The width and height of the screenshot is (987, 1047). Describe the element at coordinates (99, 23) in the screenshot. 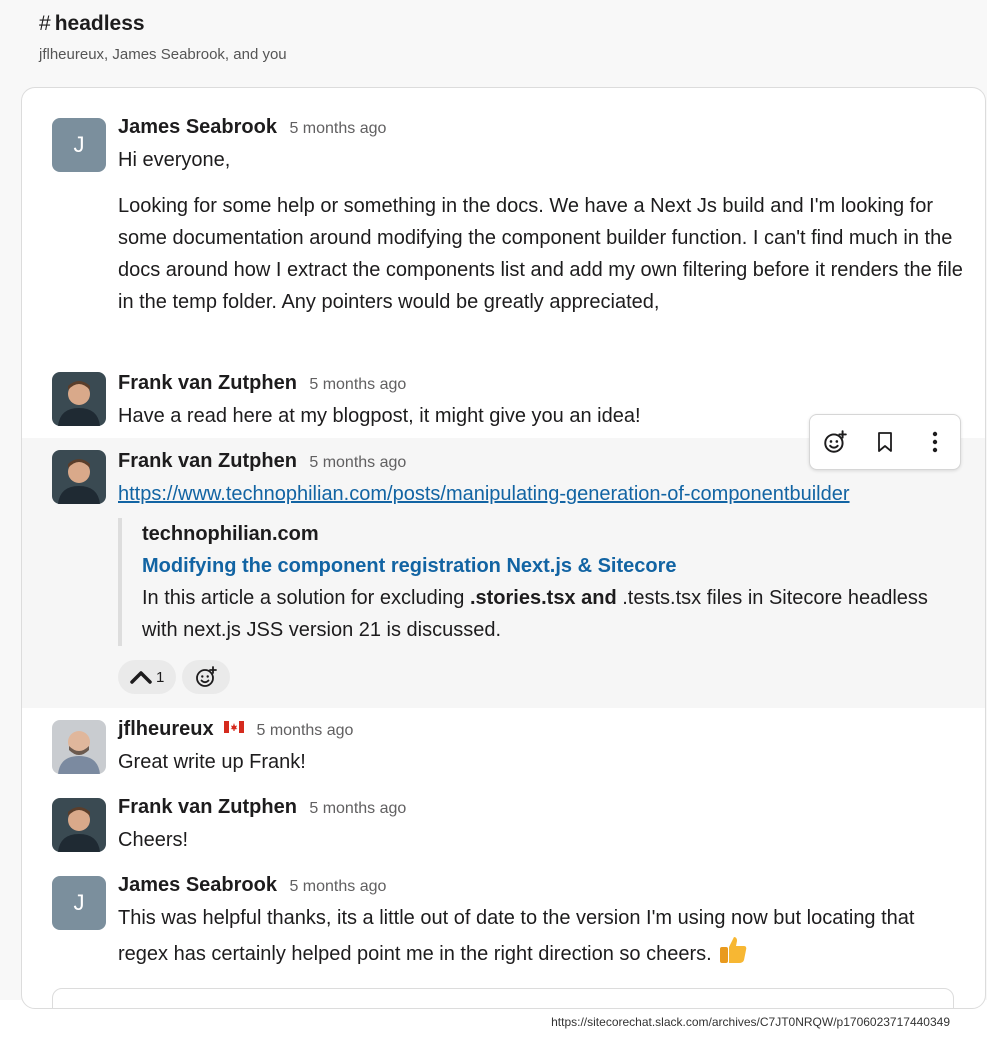

I see `channel-name: headless` at that location.